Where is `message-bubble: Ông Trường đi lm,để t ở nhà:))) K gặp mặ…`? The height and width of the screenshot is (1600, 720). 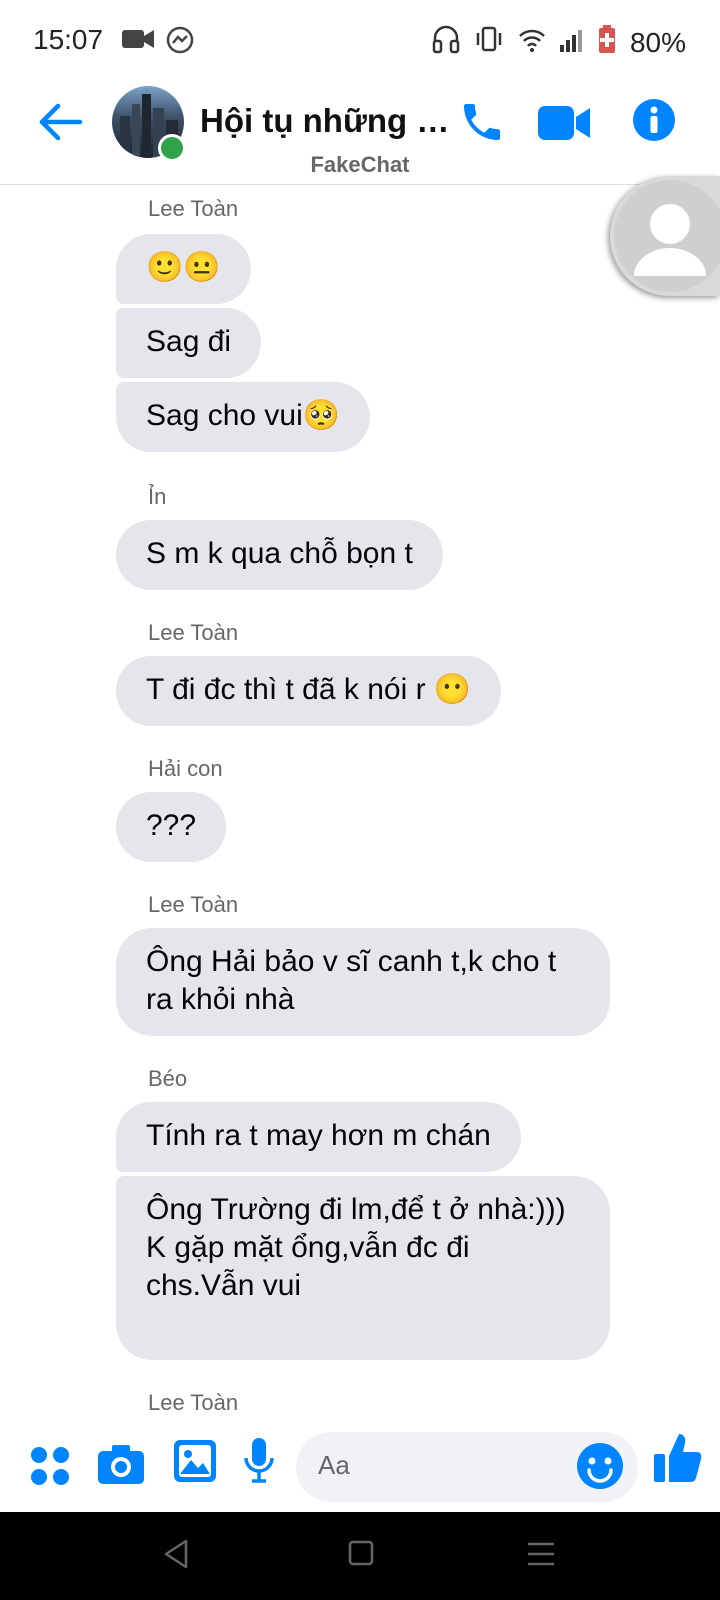 message-bubble: Ông Trường đi lm,để t ở nhà:))) K gặp mặ… is located at coordinates (363, 1268).